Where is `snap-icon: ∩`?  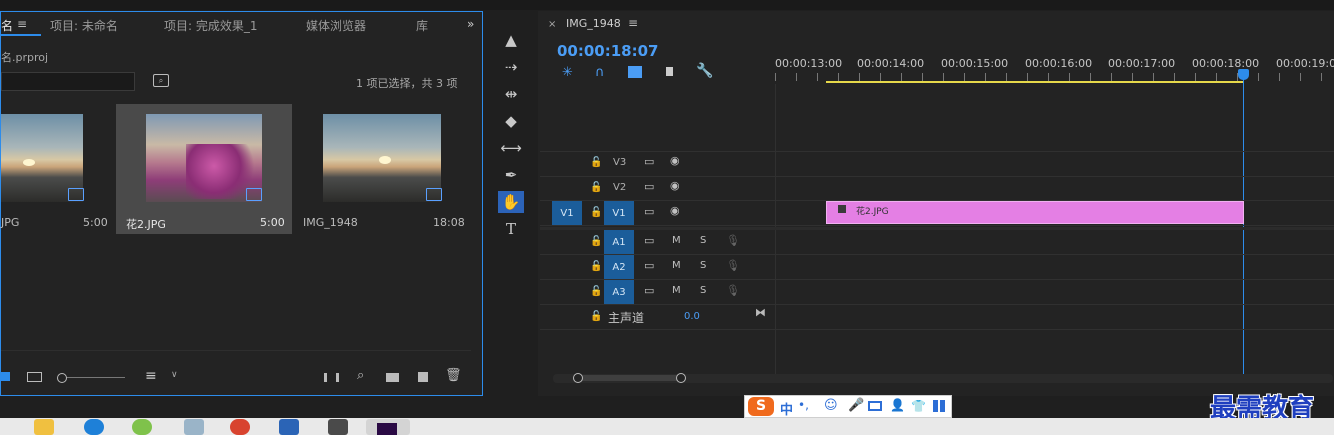
snap-icon: ∩ is located at coordinates (600, 72).